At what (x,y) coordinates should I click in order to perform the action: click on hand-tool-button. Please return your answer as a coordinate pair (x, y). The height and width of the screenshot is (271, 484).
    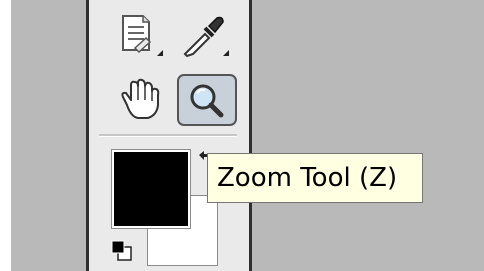
    Looking at the image, I should click on (141, 100).